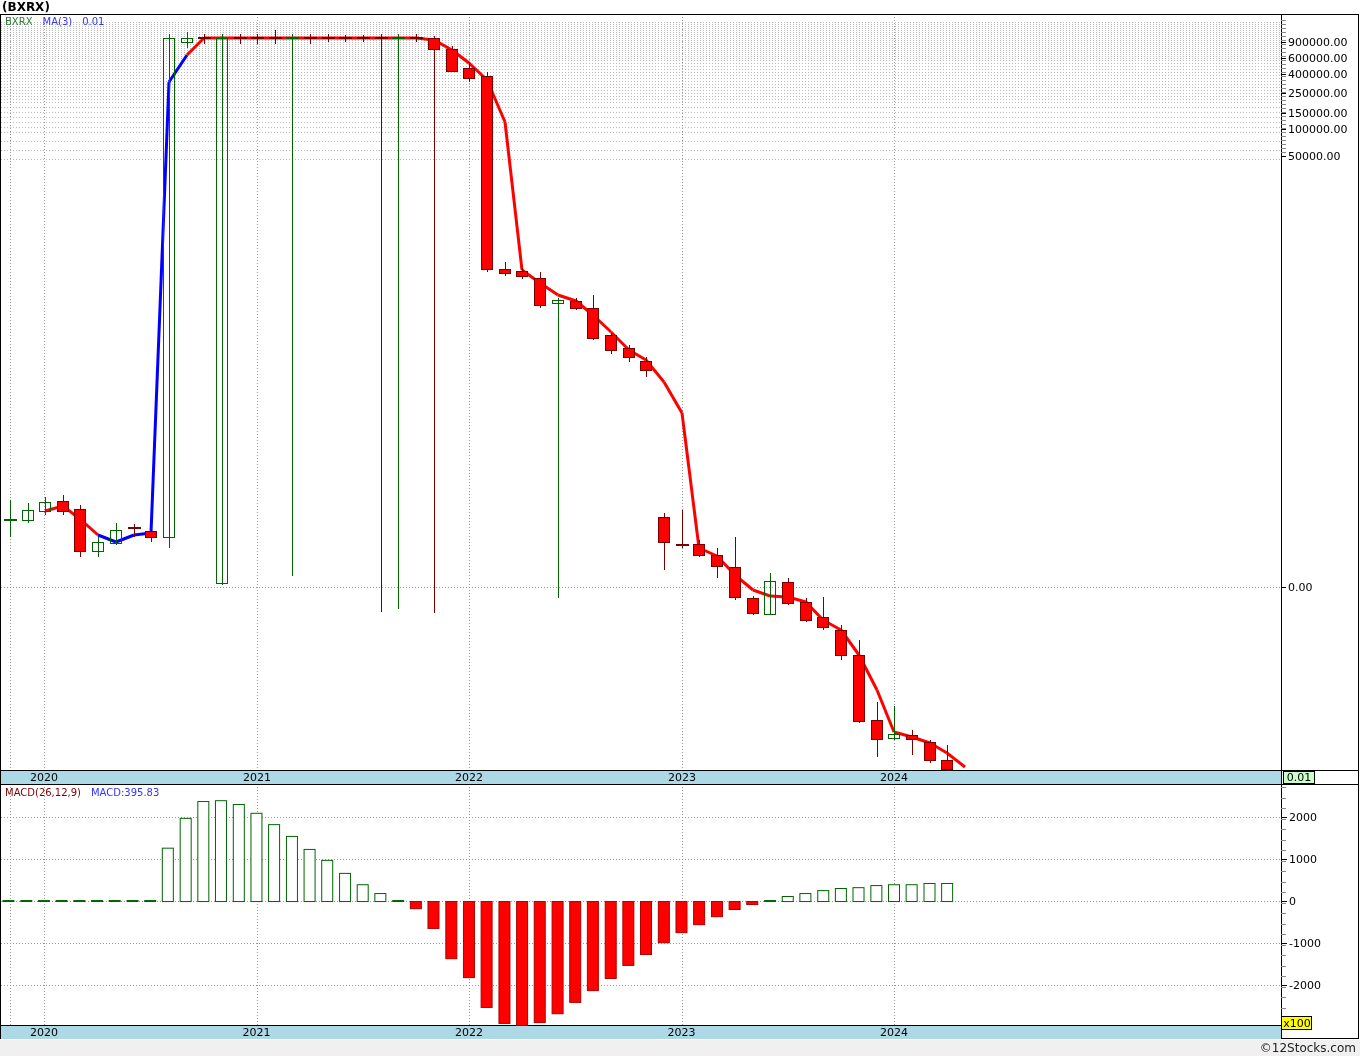 This screenshot has height=1056, width=1360. What do you see at coordinates (682, 777) in the screenshot?
I see `axis-label: 2023` at bounding box center [682, 777].